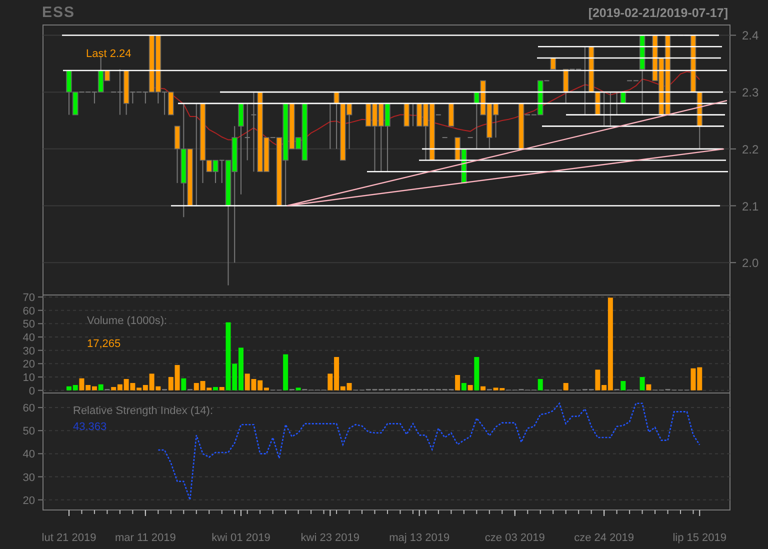 The width and height of the screenshot is (768, 549). I want to click on axis-label: 2.4, so click(750, 35).